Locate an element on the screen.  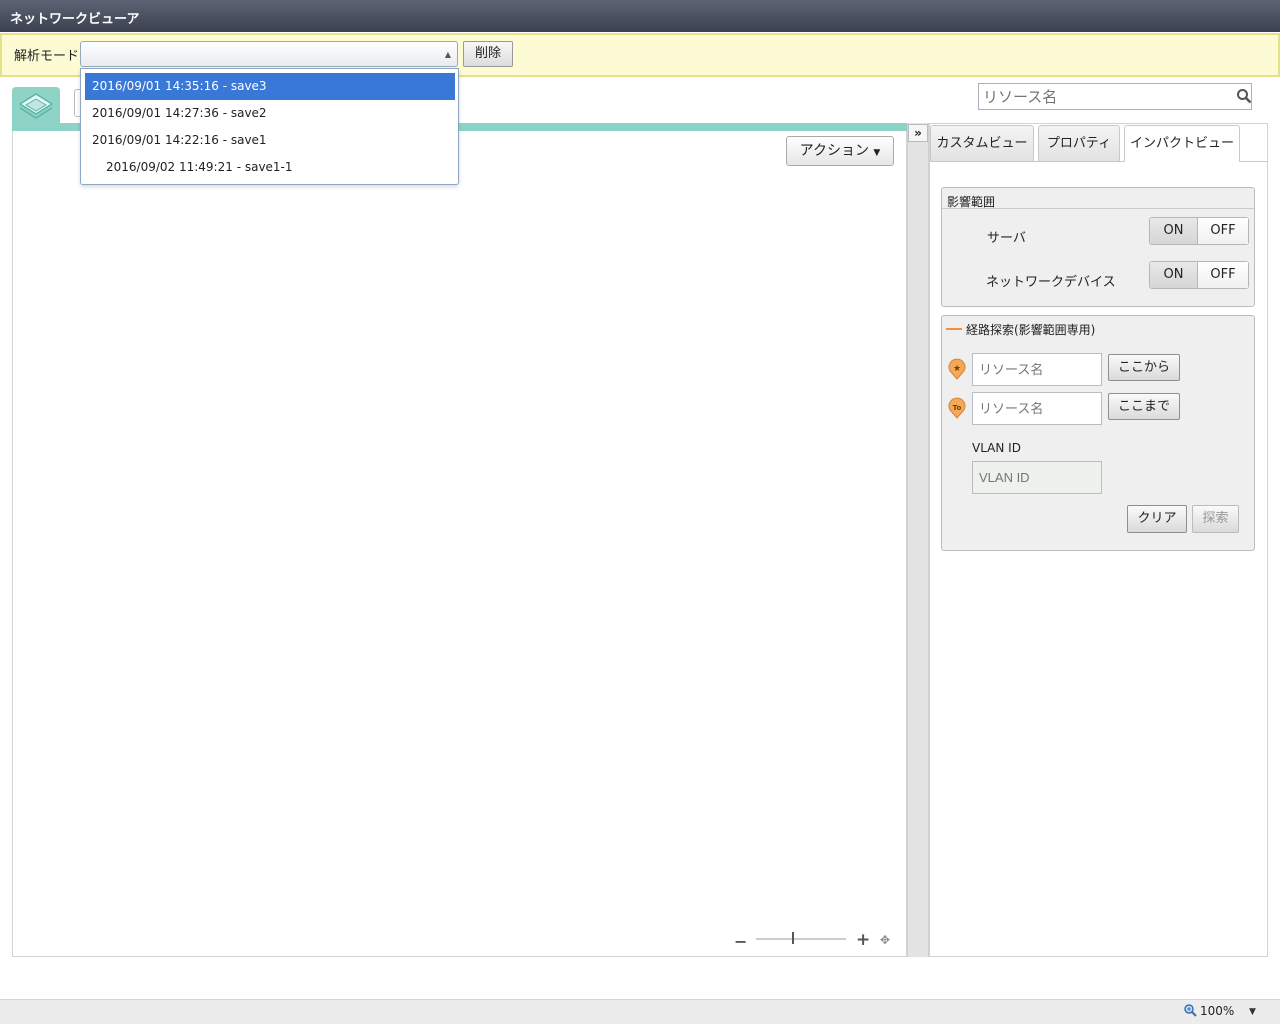
to-here-button: ここまで is located at coordinates (1144, 406).